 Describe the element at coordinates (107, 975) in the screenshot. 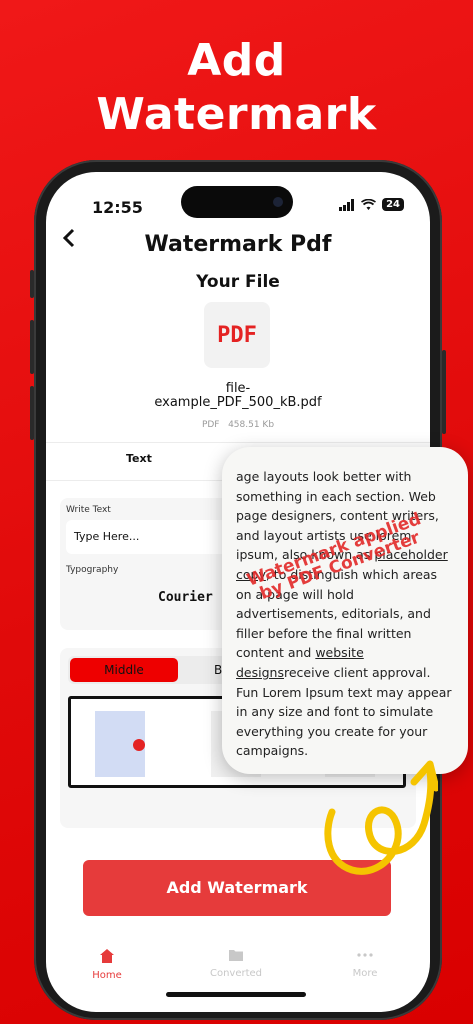

I see `tab-home-label: Home` at that location.